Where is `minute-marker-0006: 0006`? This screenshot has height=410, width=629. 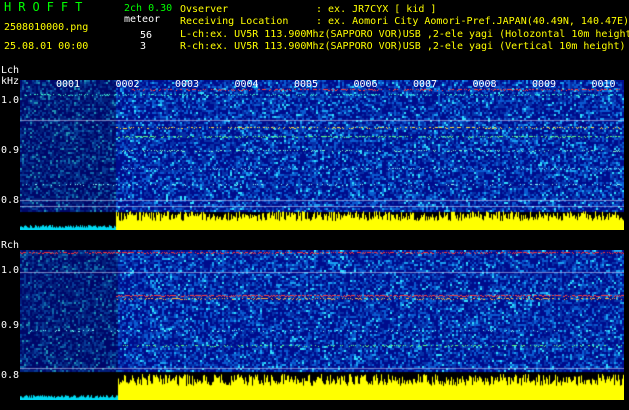
minute-marker-0006: 0006 is located at coordinates (365, 84).